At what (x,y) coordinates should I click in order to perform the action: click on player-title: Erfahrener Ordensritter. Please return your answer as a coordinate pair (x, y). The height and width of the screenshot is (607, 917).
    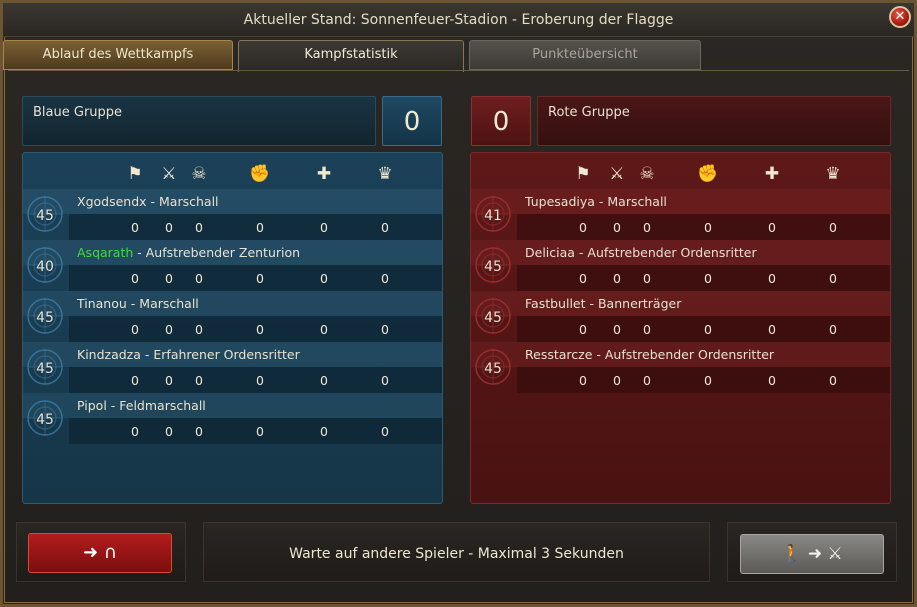
    Looking at the image, I should click on (226, 354).